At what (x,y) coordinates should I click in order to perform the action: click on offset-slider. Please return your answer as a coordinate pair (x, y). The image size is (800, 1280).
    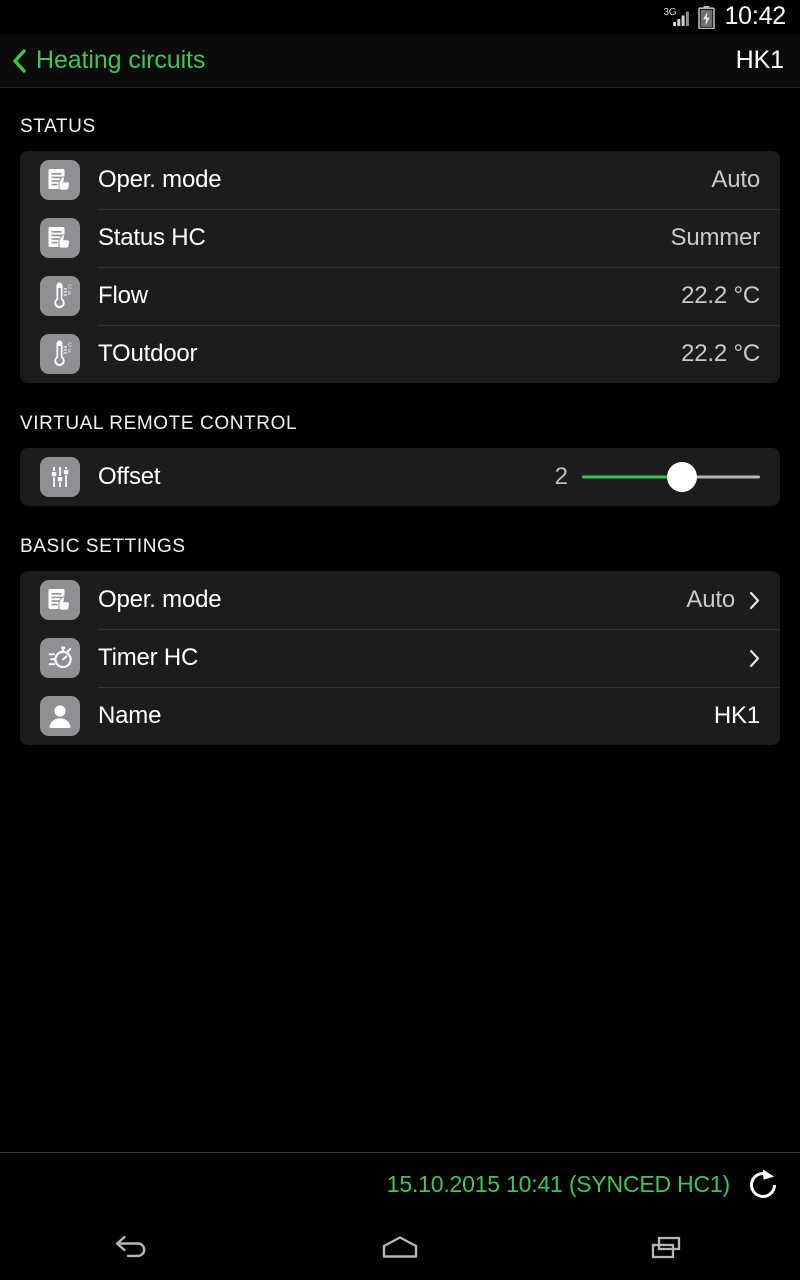
    Looking at the image, I should click on (671, 477).